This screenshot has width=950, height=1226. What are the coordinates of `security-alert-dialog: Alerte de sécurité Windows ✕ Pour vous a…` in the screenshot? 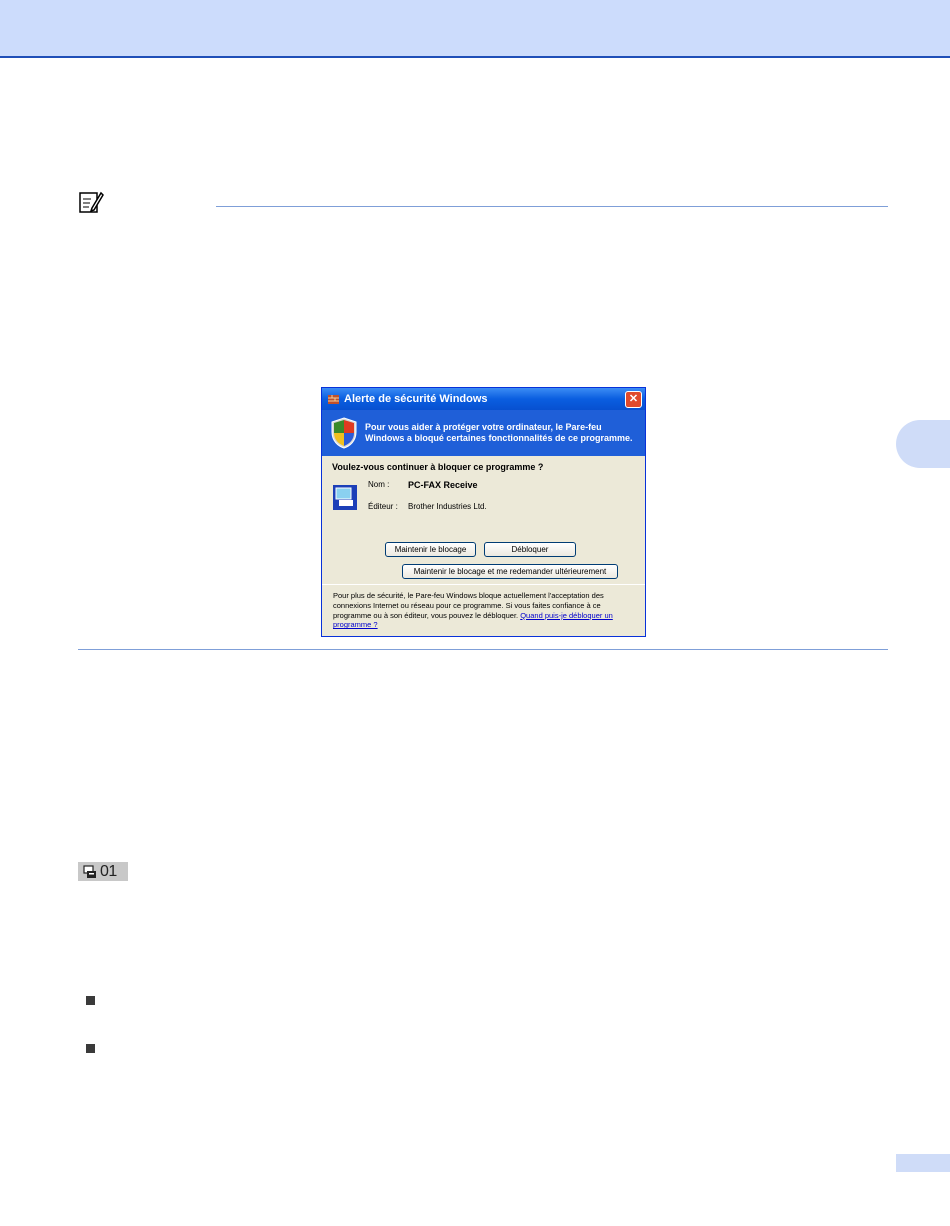 It's located at (483, 512).